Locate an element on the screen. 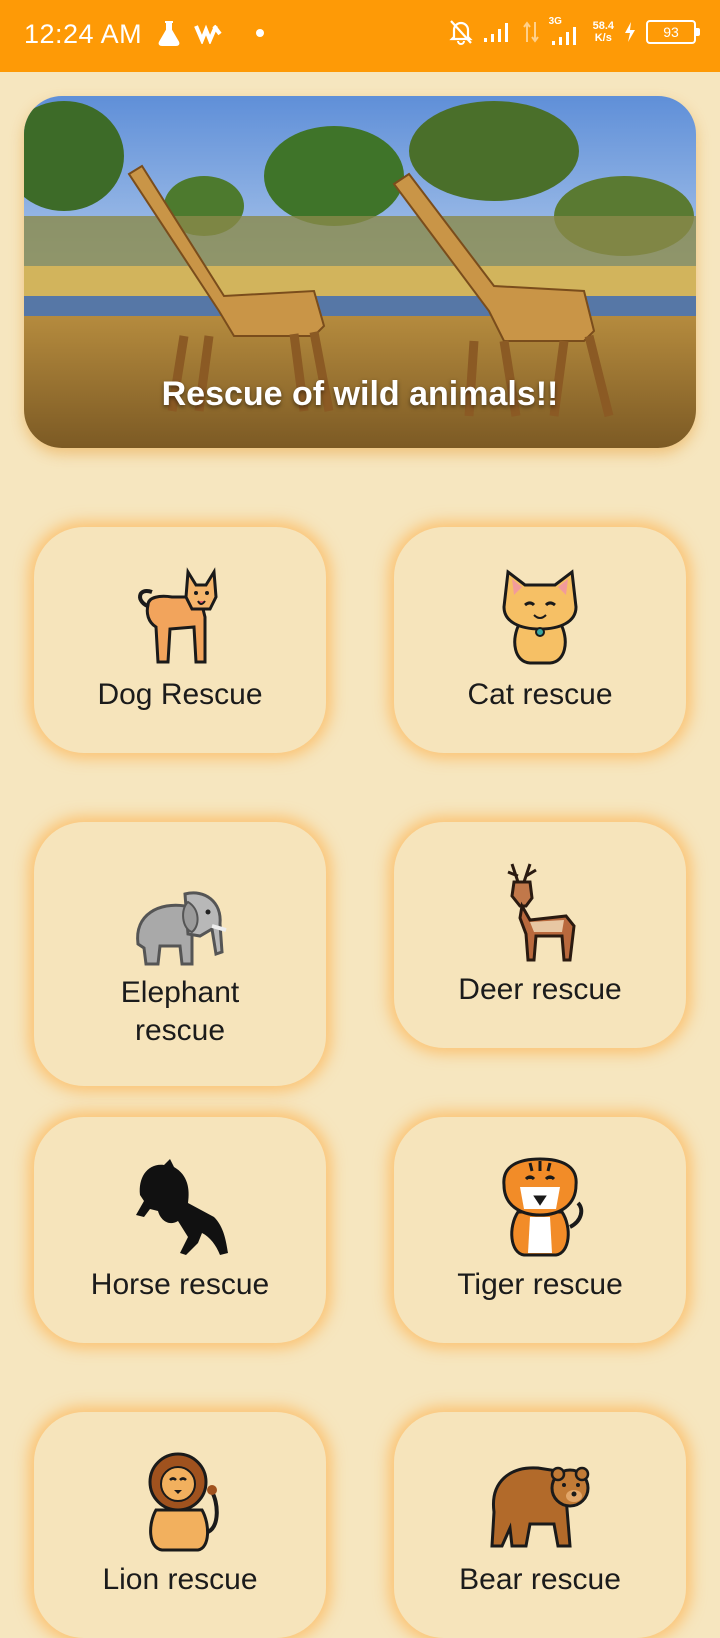 The height and width of the screenshot is (1638, 720). bell-muted-icon is located at coordinates (460, 32).